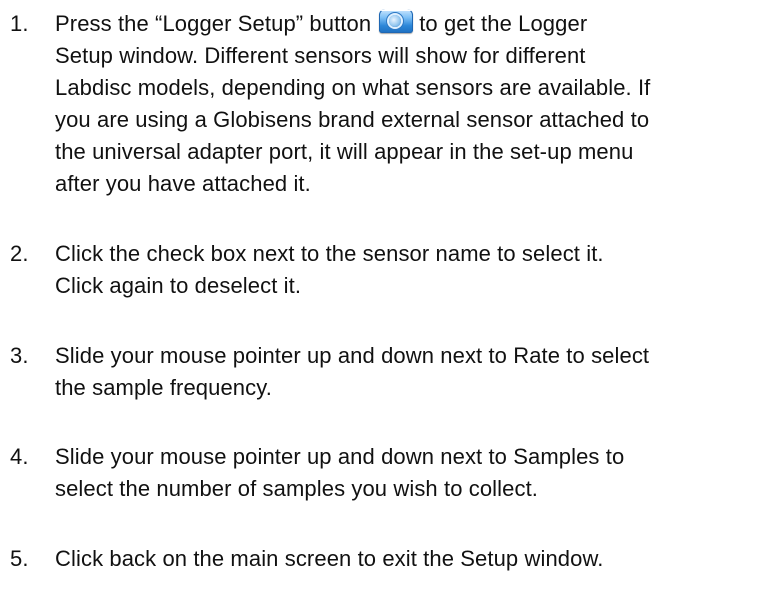 The width and height of the screenshot is (781, 594). I want to click on step-line: Click again to deselect it., so click(178, 285).